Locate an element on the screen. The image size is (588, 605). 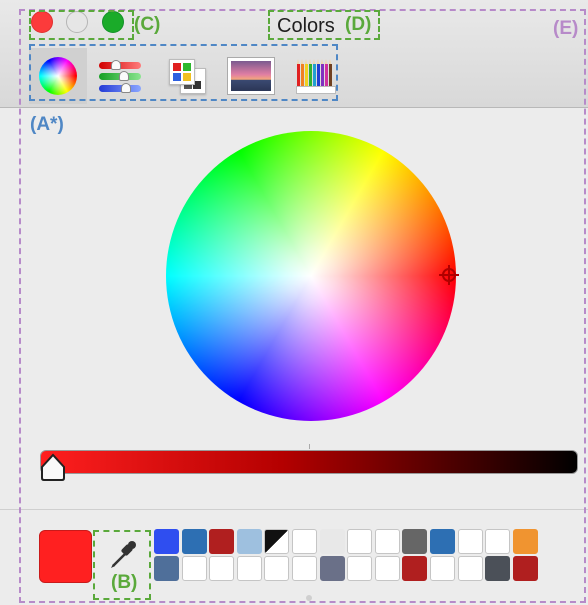
current-color-well is located at coordinates (65, 556).